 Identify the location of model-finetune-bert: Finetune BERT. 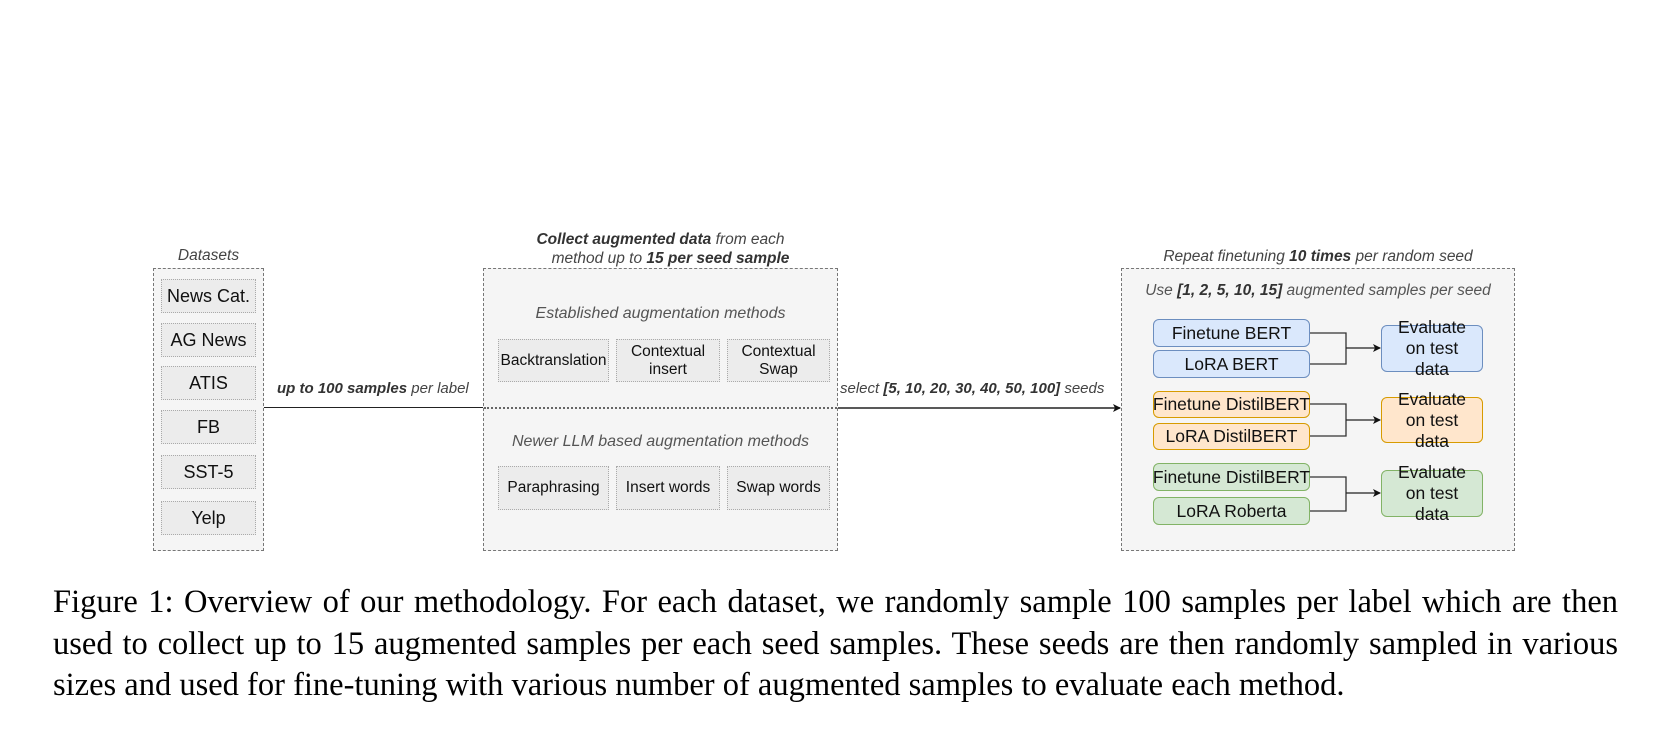
(1231, 333).